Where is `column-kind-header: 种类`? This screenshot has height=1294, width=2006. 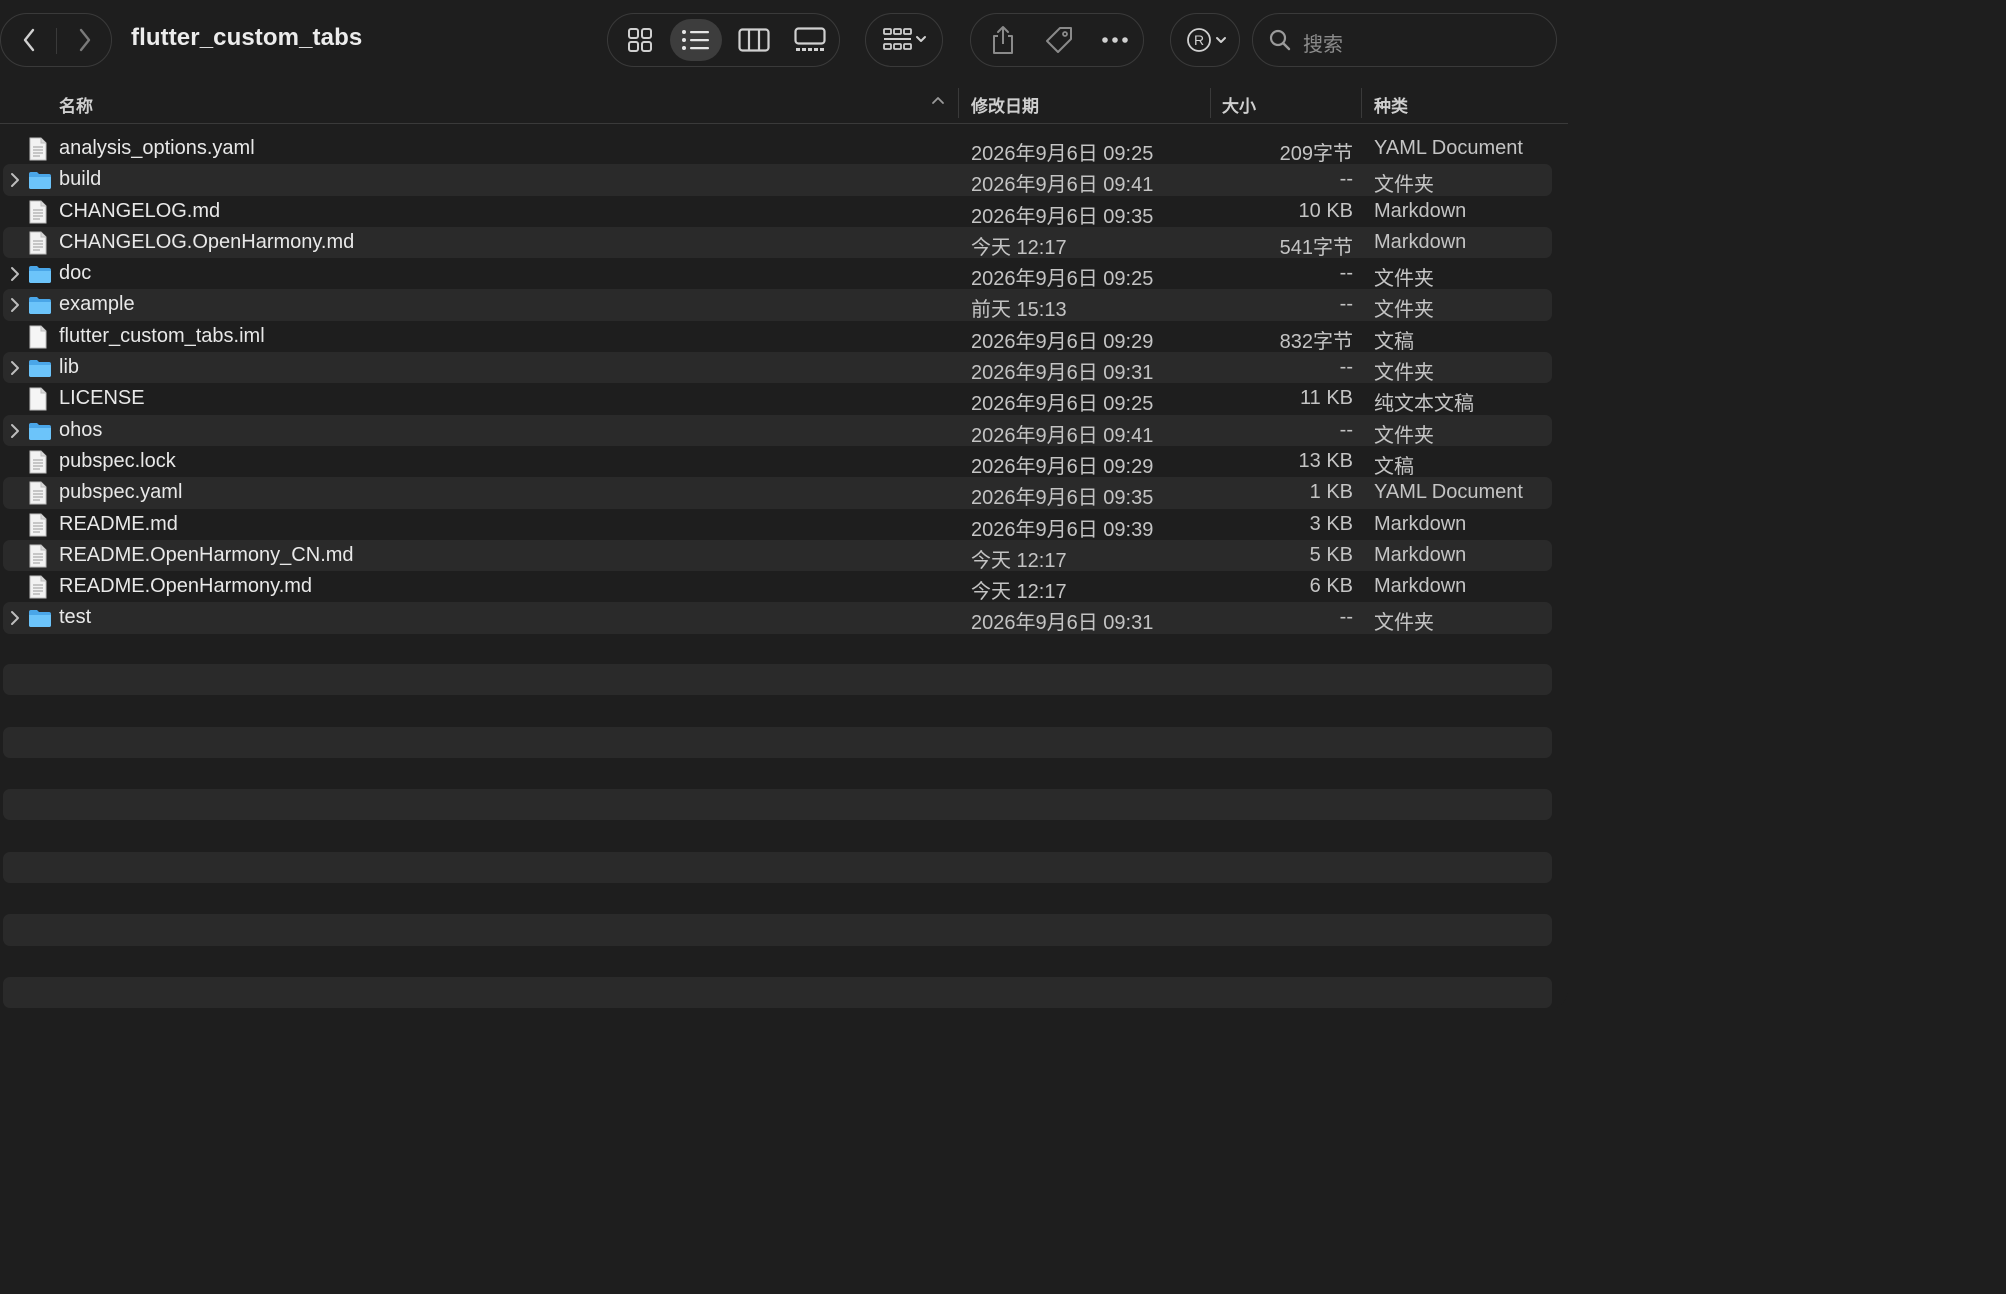 column-kind-header: 种类 is located at coordinates (1391, 104).